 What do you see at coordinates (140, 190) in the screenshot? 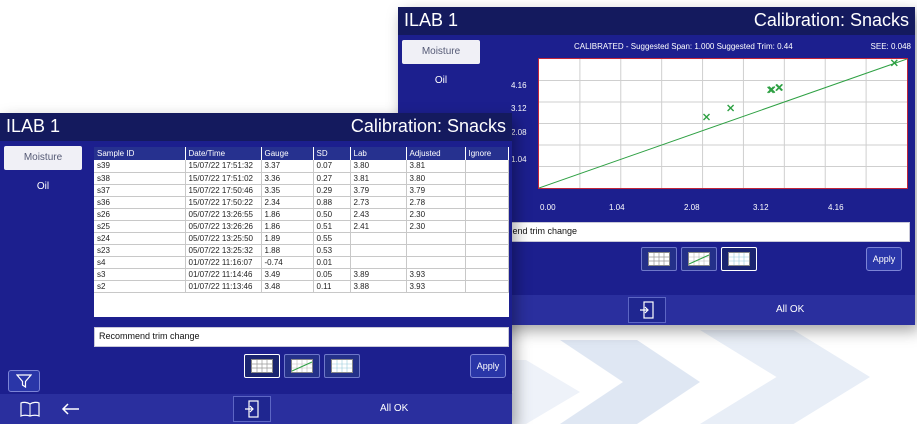
I see `table-cell: s37` at bounding box center [140, 190].